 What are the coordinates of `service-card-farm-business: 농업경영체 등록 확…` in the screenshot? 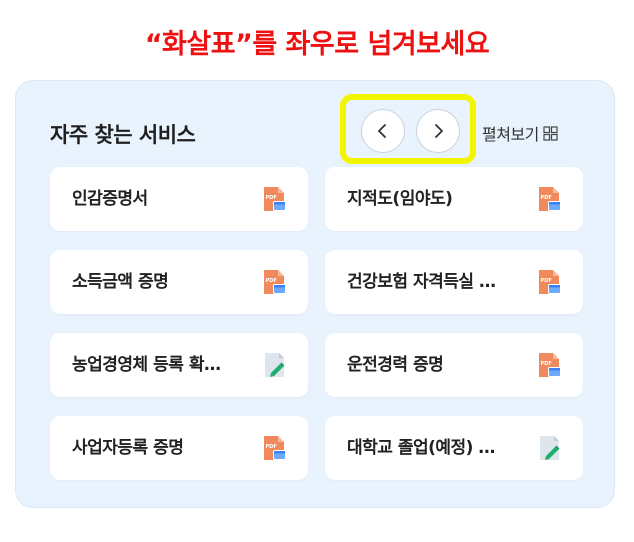 It's located at (179, 365).